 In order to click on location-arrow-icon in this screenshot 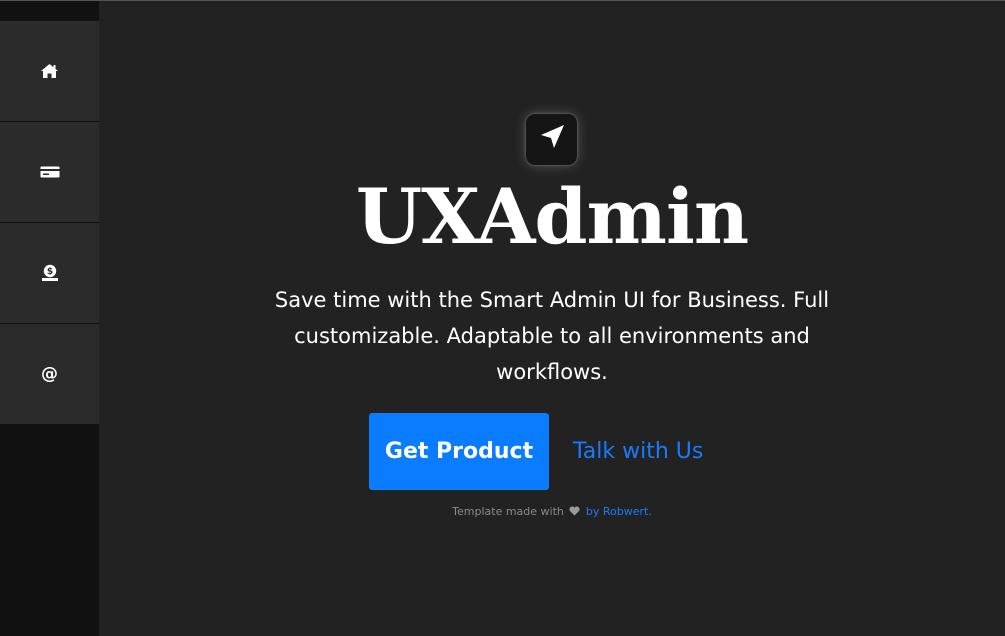, I will do `click(552, 139)`.